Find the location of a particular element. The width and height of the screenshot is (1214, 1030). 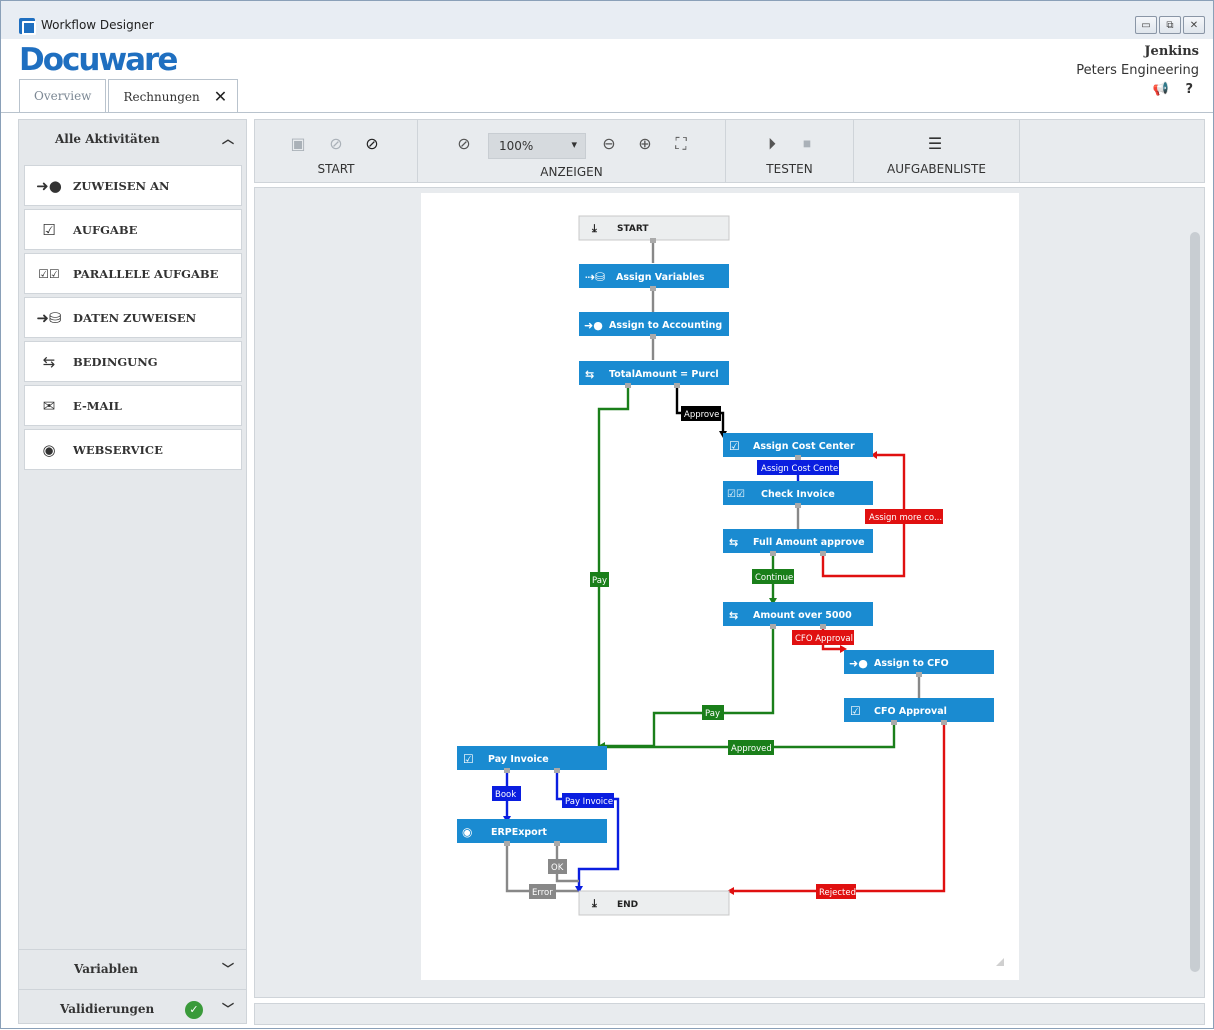

node-pay-invoice-label: Pay Invoice is located at coordinates (518, 759).